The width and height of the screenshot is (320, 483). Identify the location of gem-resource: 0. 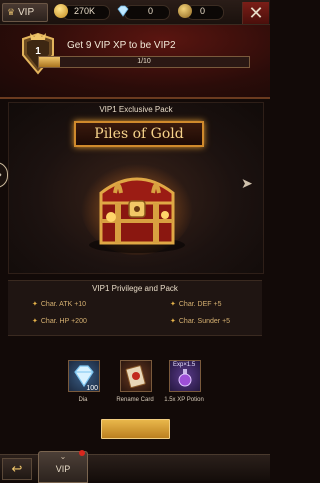
(143, 11).